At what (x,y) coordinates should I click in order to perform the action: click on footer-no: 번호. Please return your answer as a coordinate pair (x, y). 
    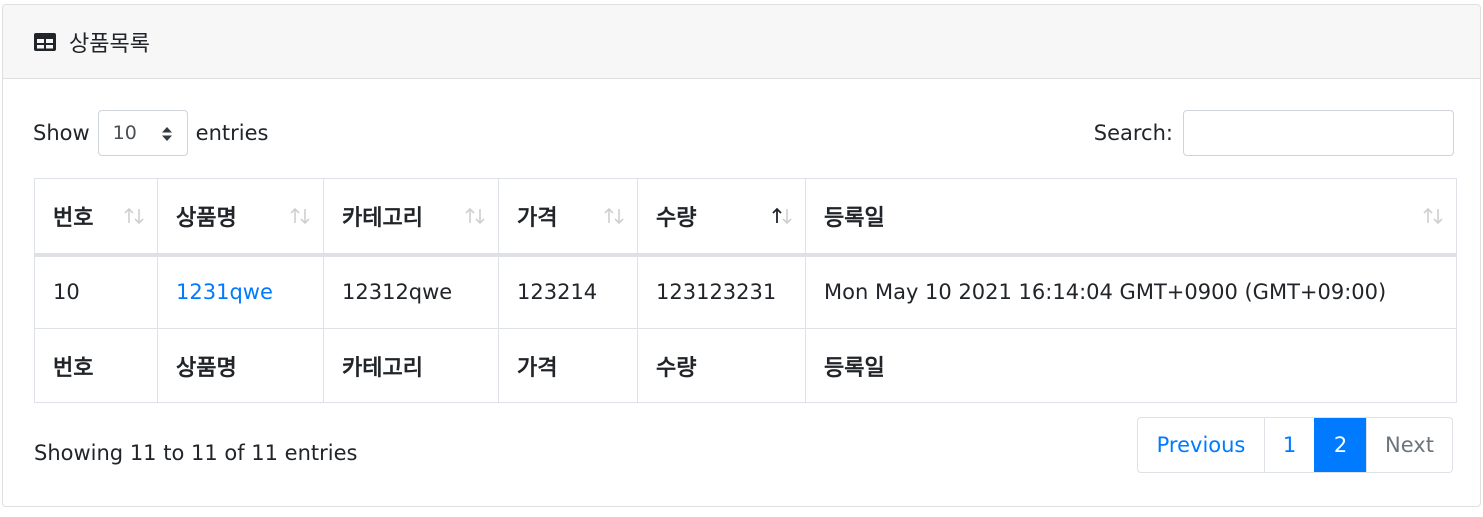
    Looking at the image, I should click on (96, 365).